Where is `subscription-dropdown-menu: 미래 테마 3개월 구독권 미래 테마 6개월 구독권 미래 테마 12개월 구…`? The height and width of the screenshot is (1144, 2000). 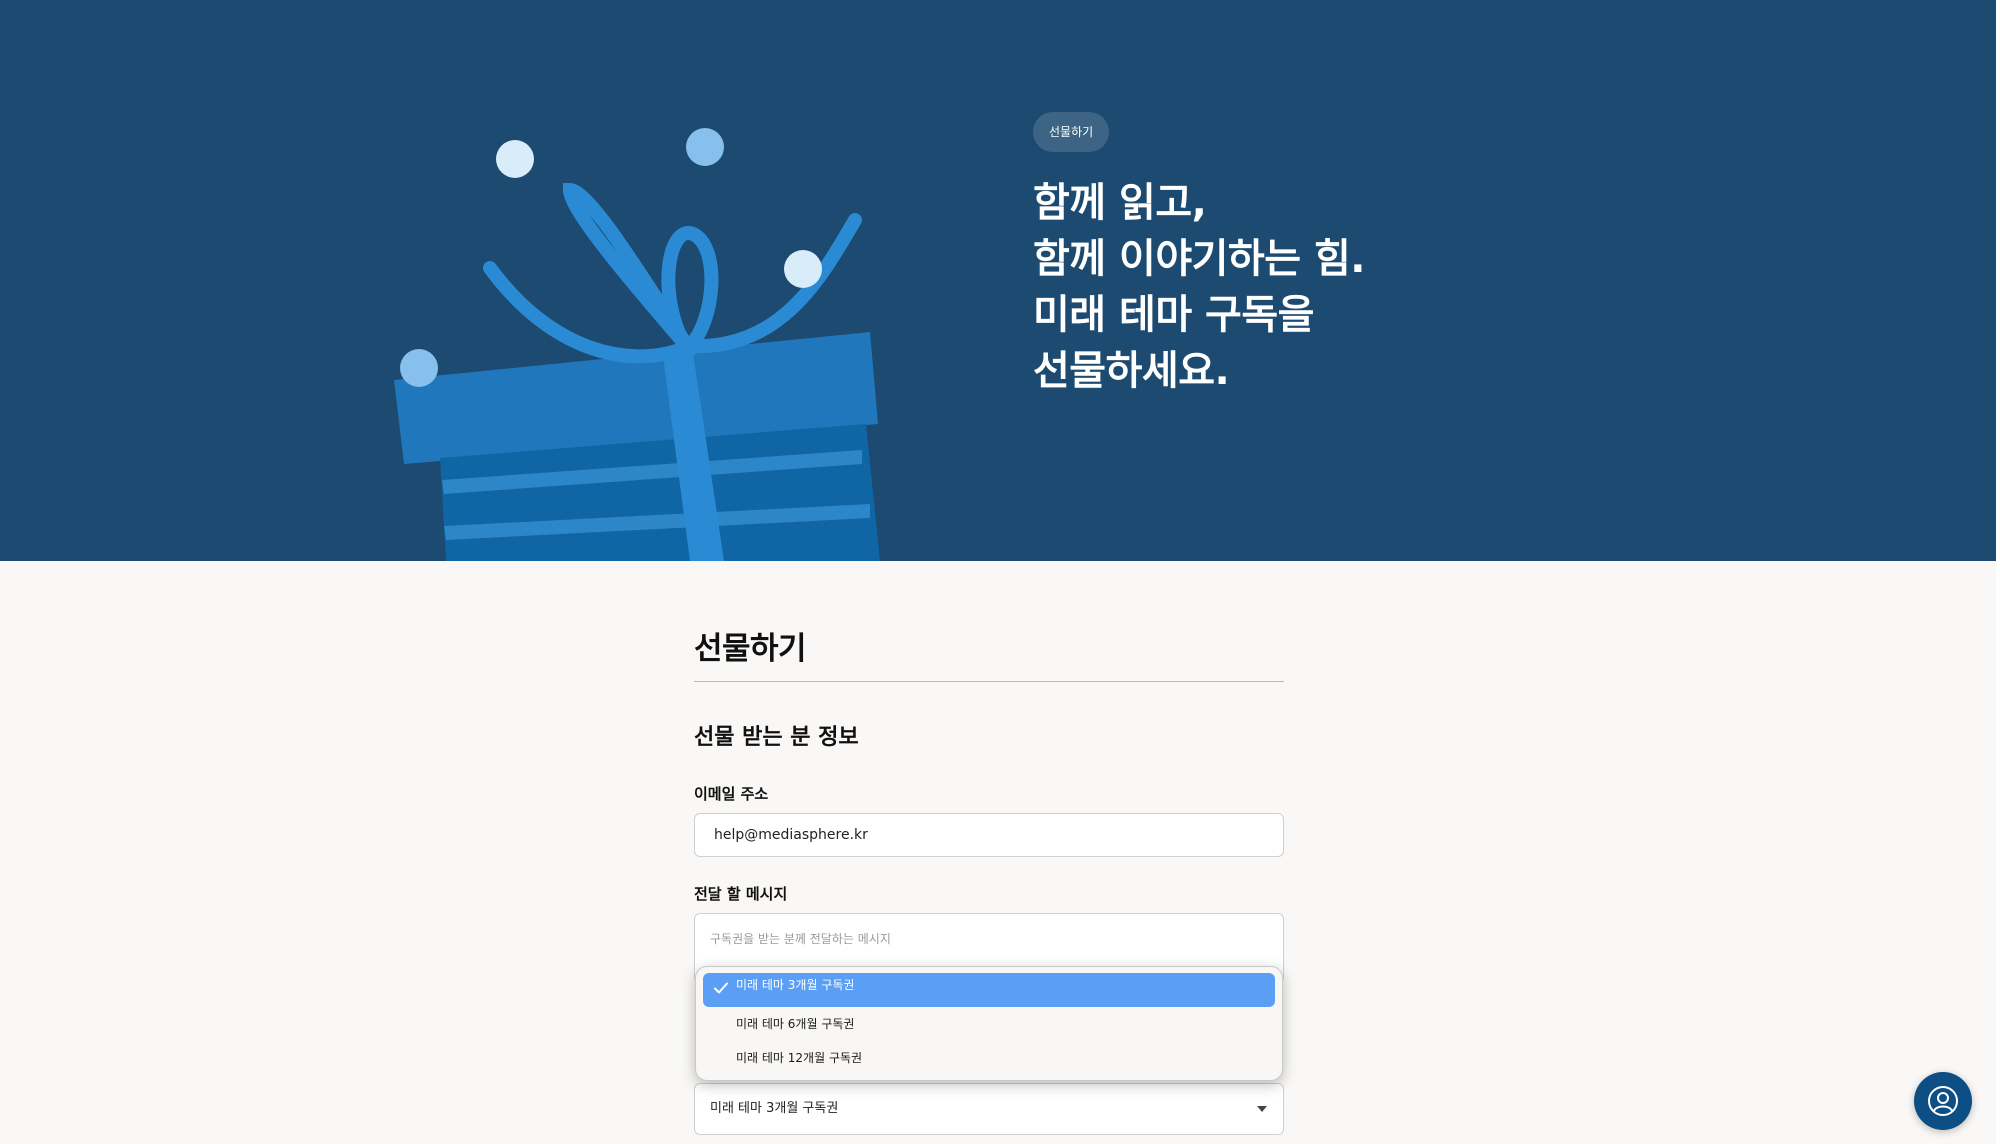
subscription-dropdown-menu: 미래 테마 3개월 구독권 미래 테마 6개월 구독권 미래 테마 12개월 구… is located at coordinates (989, 1023).